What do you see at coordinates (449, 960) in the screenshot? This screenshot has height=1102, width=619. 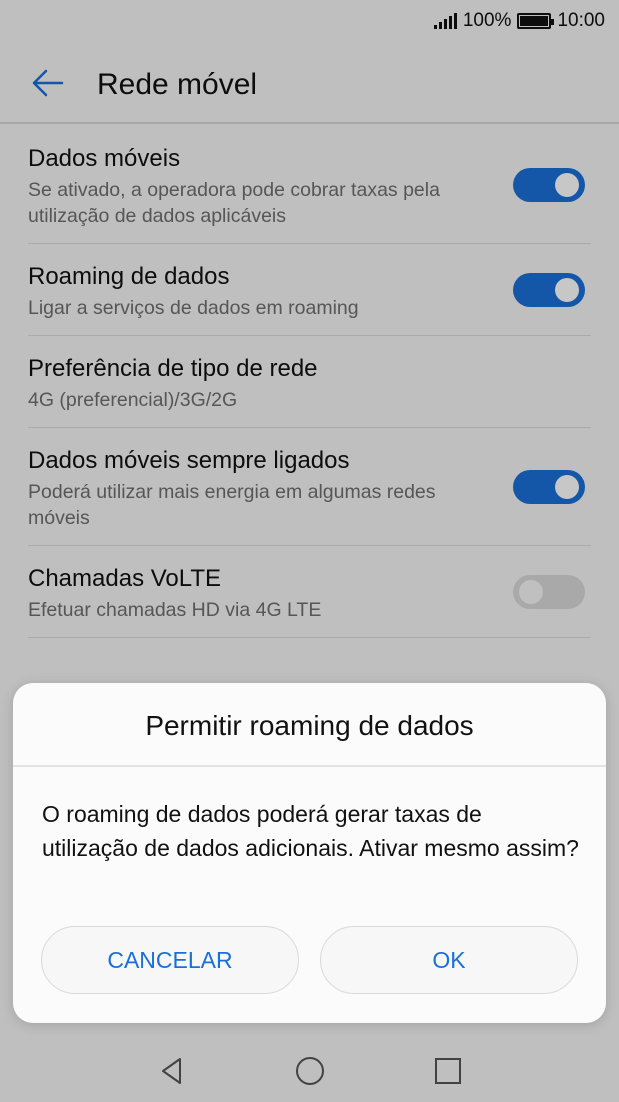 I see `ok-button: OK` at bounding box center [449, 960].